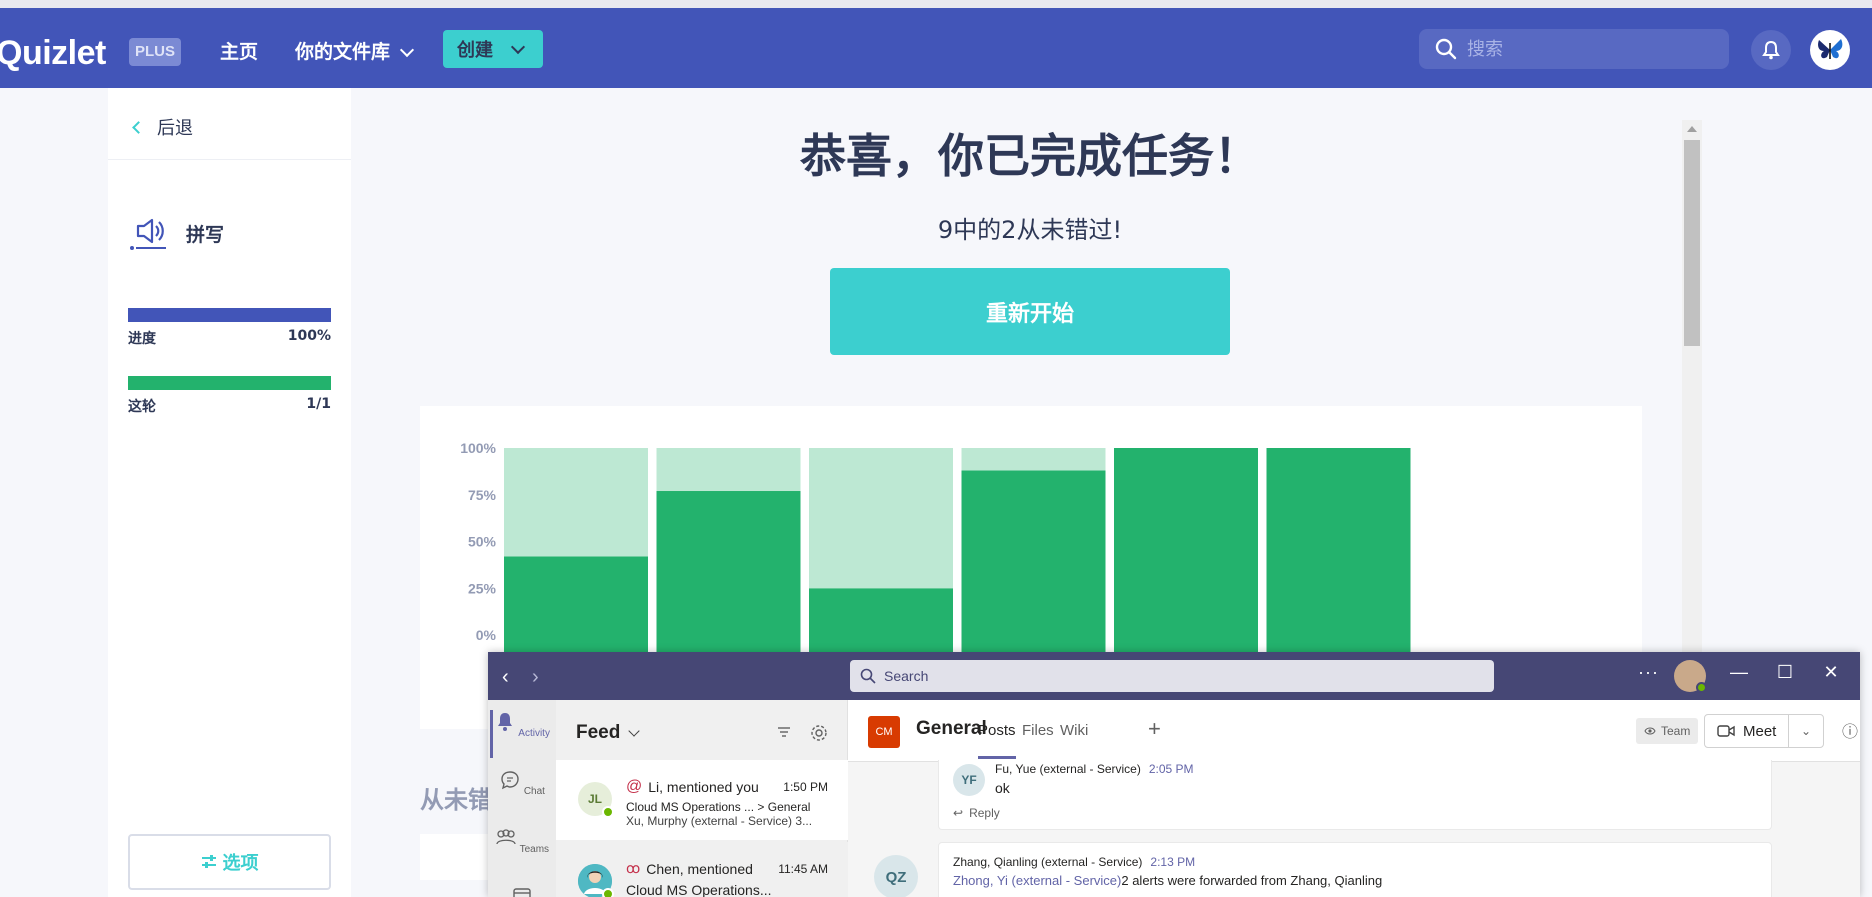  What do you see at coordinates (819, 733) in the screenshot?
I see `gear-icon` at bounding box center [819, 733].